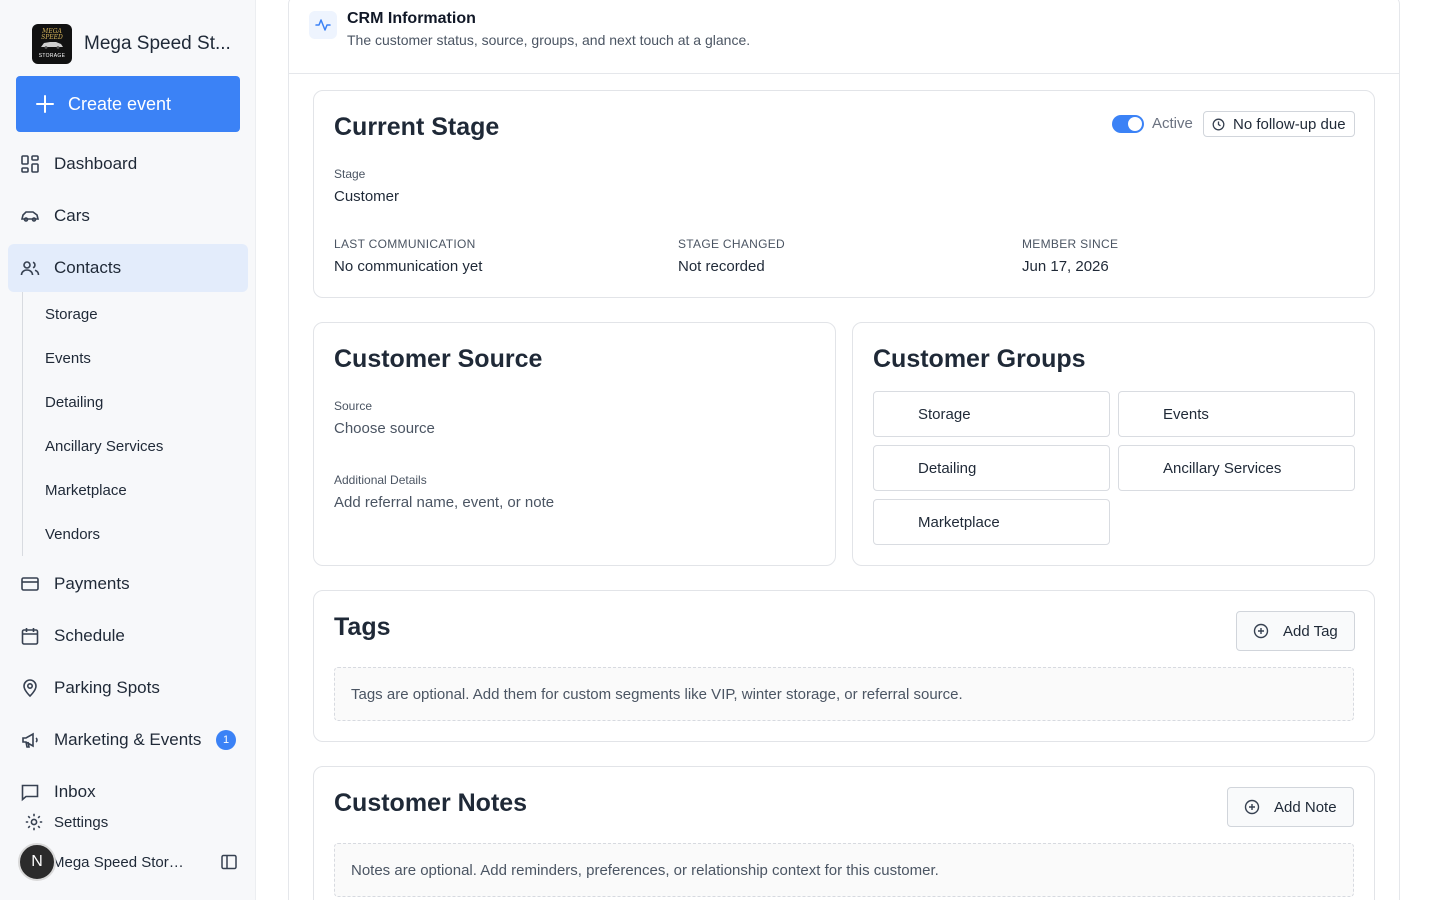 This screenshot has width=1440, height=900. Describe the element at coordinates (75, 791) in the screenshot. I see `nav-label: Inbox` at that location.